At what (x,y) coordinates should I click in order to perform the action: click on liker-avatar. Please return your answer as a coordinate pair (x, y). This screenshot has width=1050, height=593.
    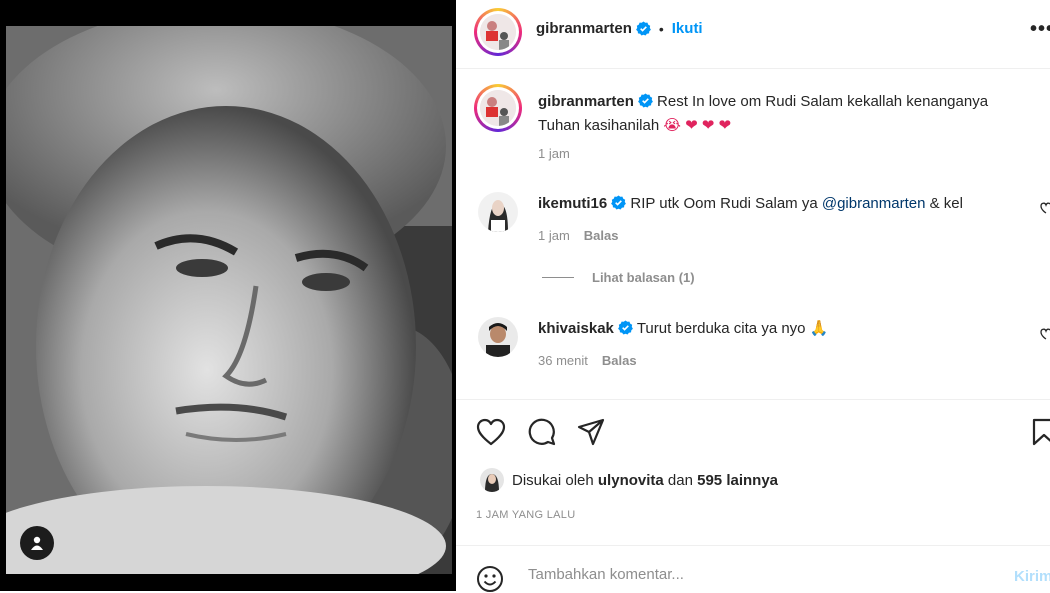
    Looking at the image, I should click on (492, 480).